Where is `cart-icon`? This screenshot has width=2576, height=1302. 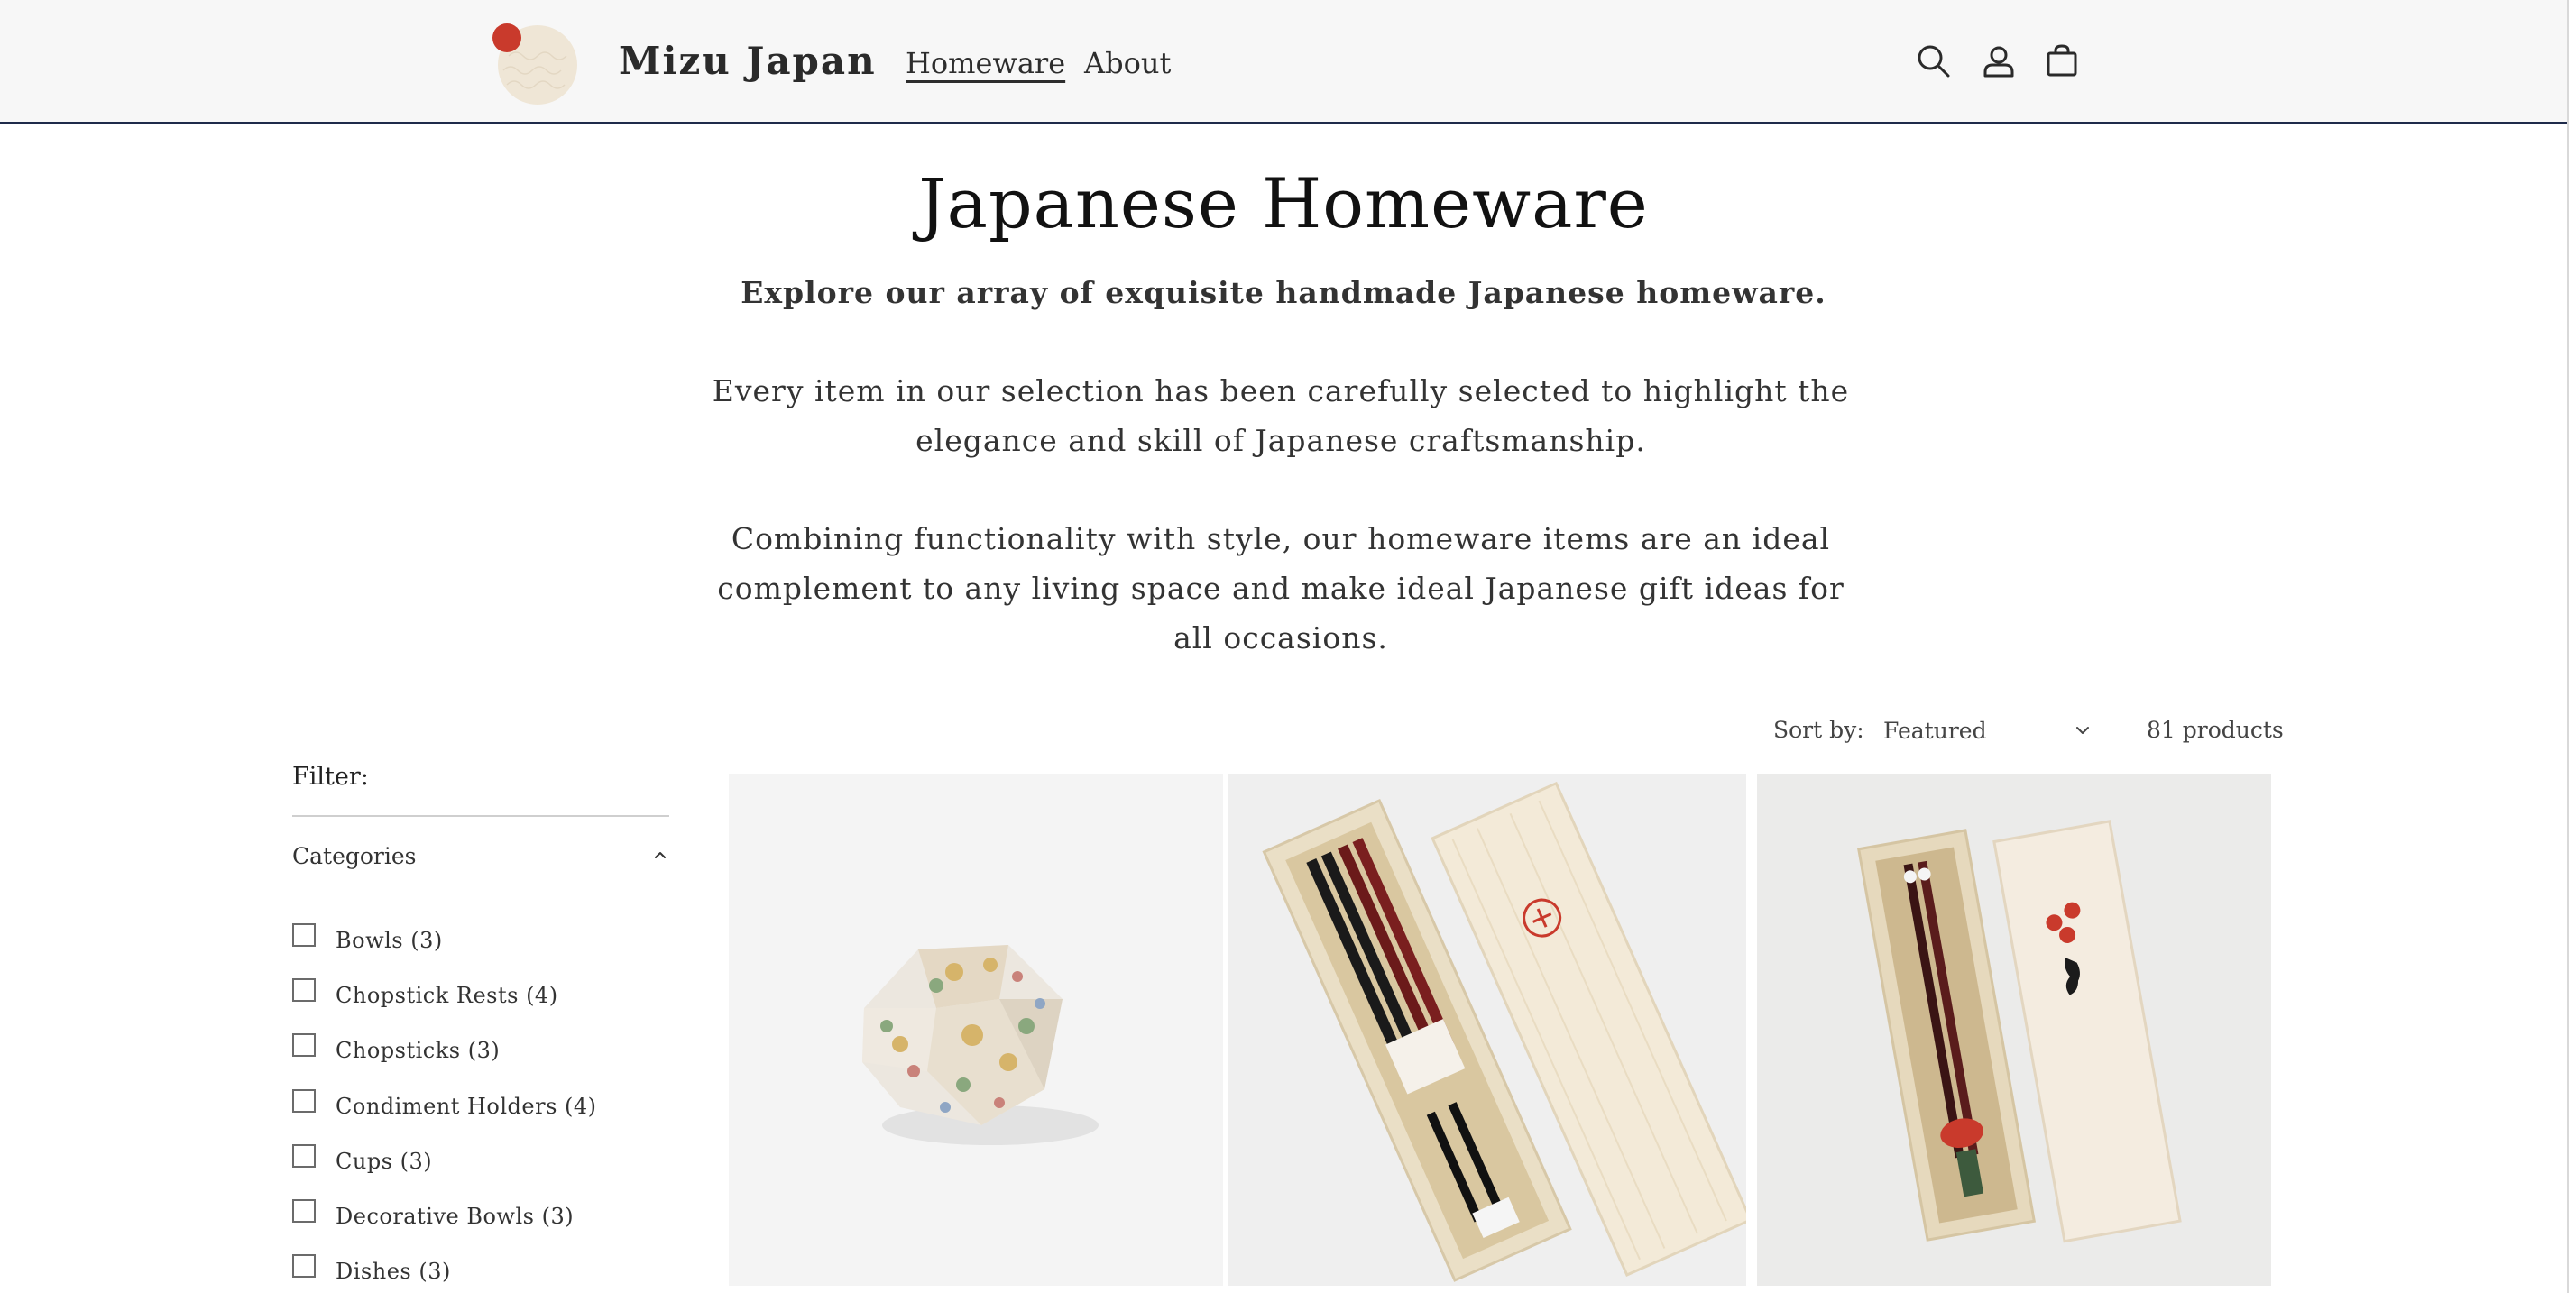
cart-icon is located at coordinates (2062, 61).